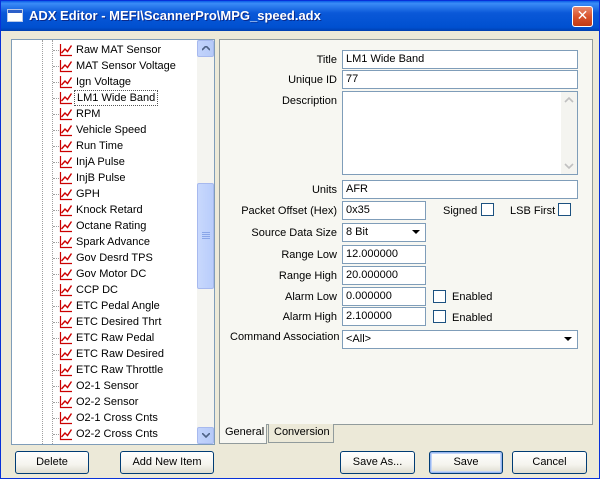  I want to click on tree-item: CCP DC, so click(105, 290).